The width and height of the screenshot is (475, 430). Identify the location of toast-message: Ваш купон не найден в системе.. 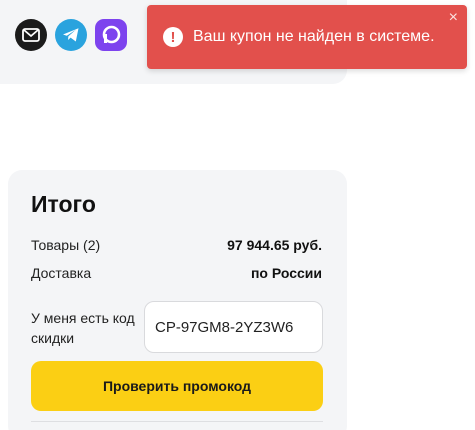
(314, 36).